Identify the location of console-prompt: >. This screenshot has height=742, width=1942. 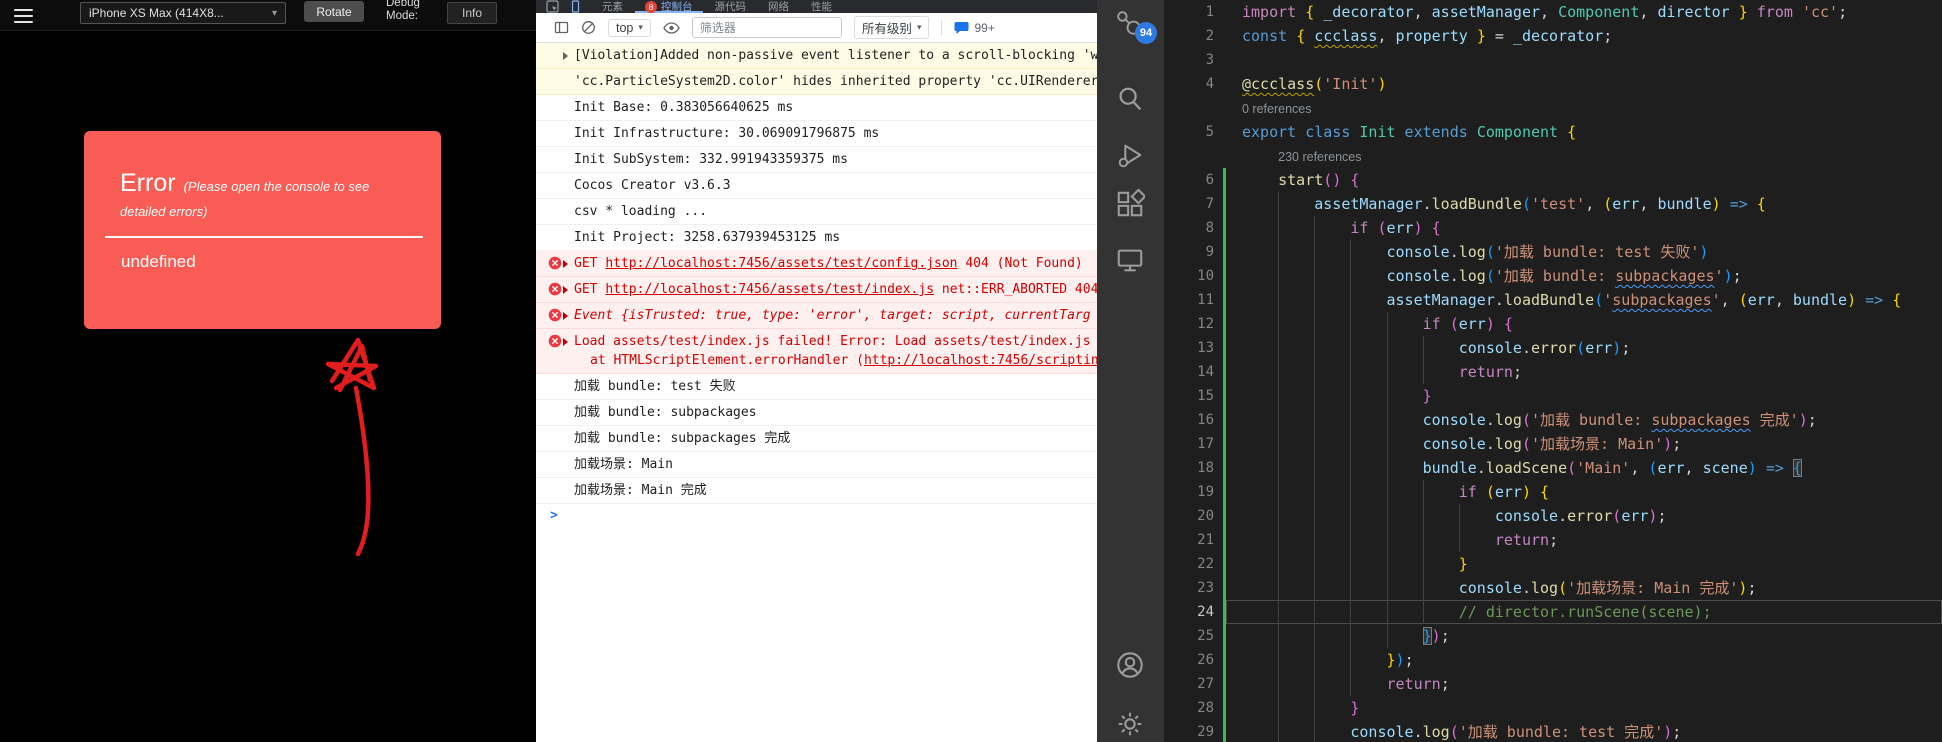
(816, 517).